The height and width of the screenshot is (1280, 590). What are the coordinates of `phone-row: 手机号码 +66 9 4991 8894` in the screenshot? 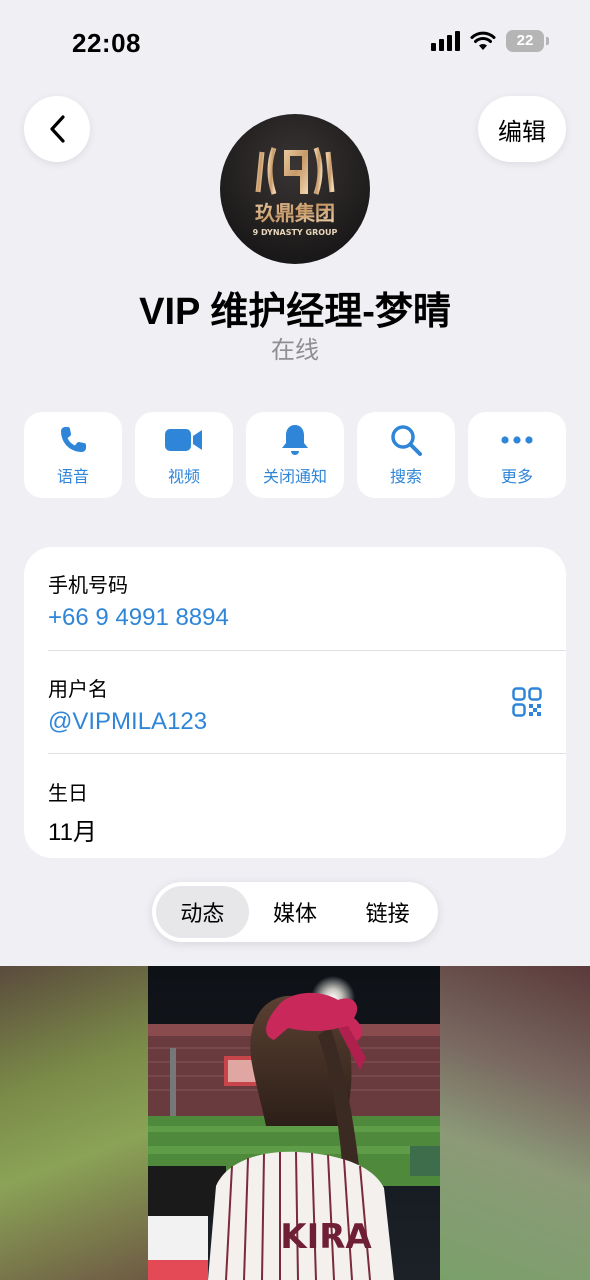 It's located at (295, 600).